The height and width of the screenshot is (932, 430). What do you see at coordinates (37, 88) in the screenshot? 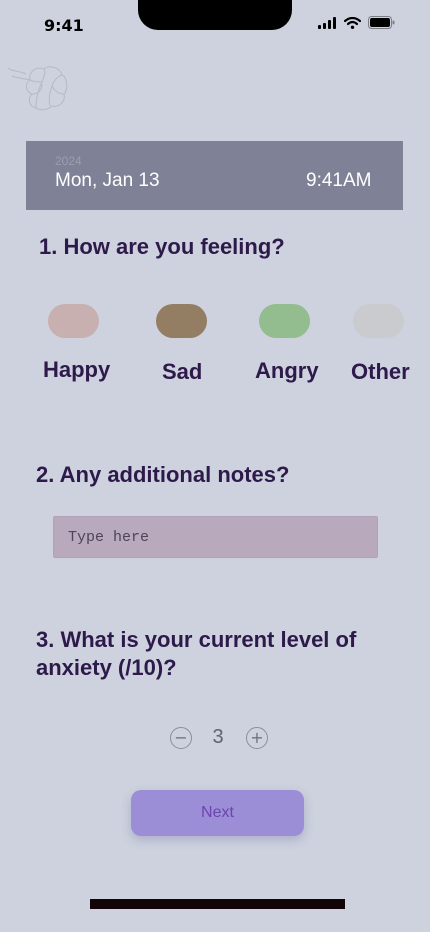
I see `brain-logo-icon` at bounding box center [37, 88].